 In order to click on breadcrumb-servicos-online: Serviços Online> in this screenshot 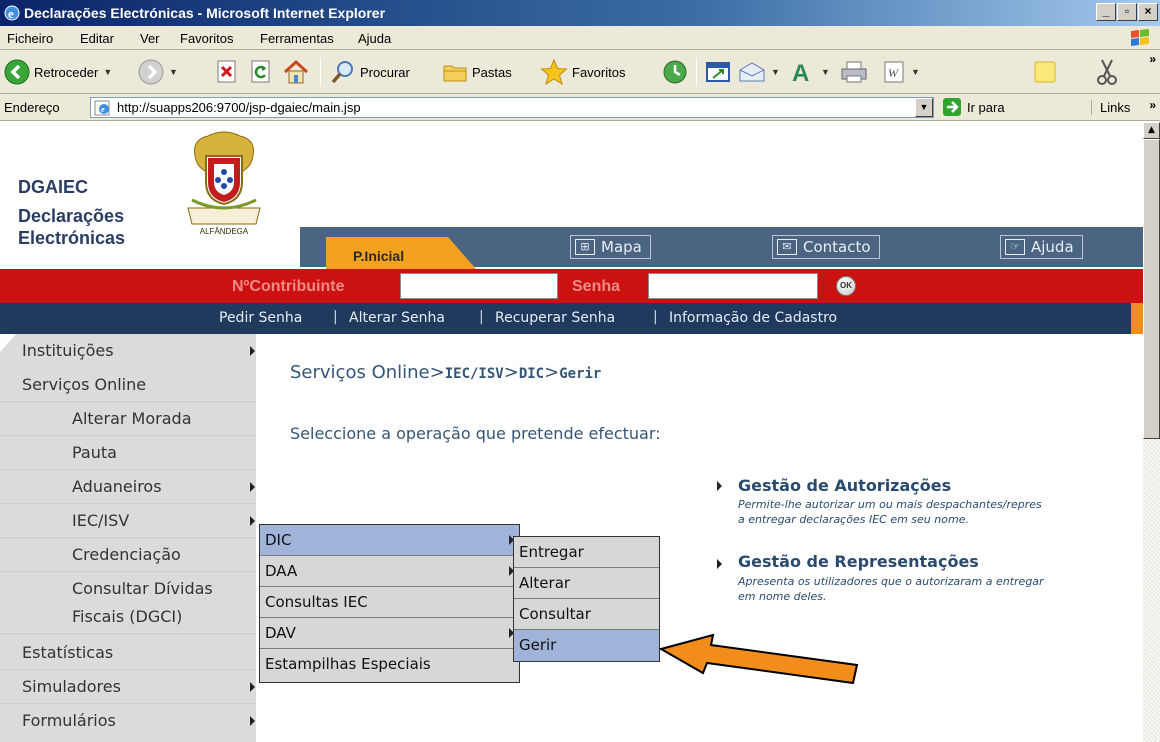, I will do `click(367, 372)`.